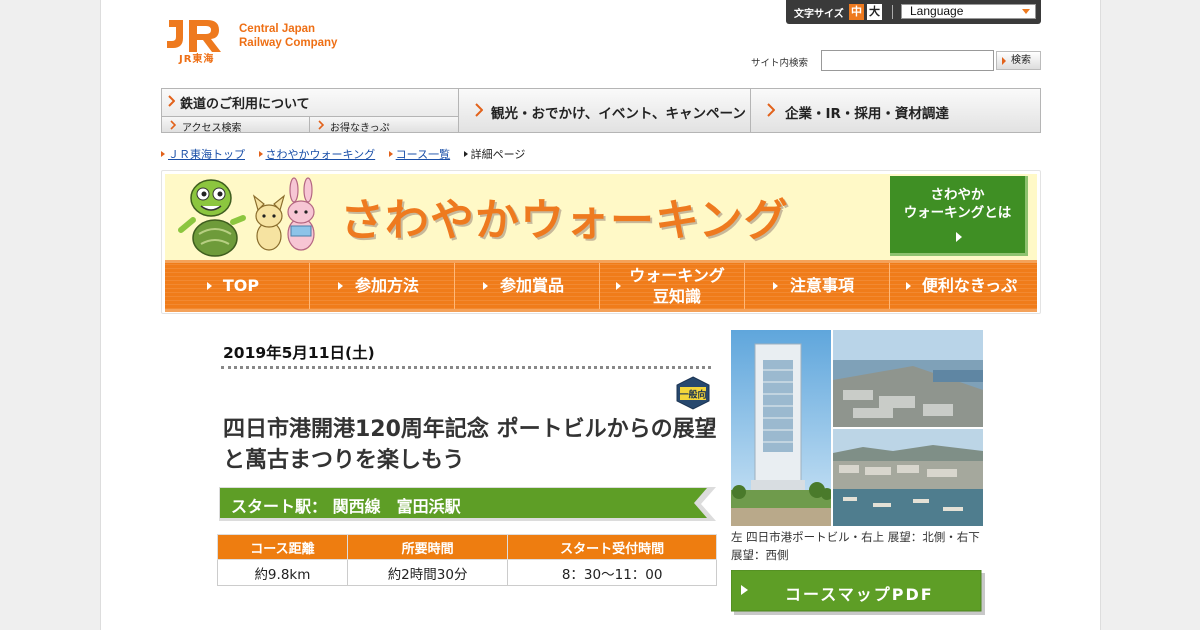  What do you see at coordinates (246, 217) in the screenshot?
I see `mascot-characters-illustration` at bounding box center [246, 217].